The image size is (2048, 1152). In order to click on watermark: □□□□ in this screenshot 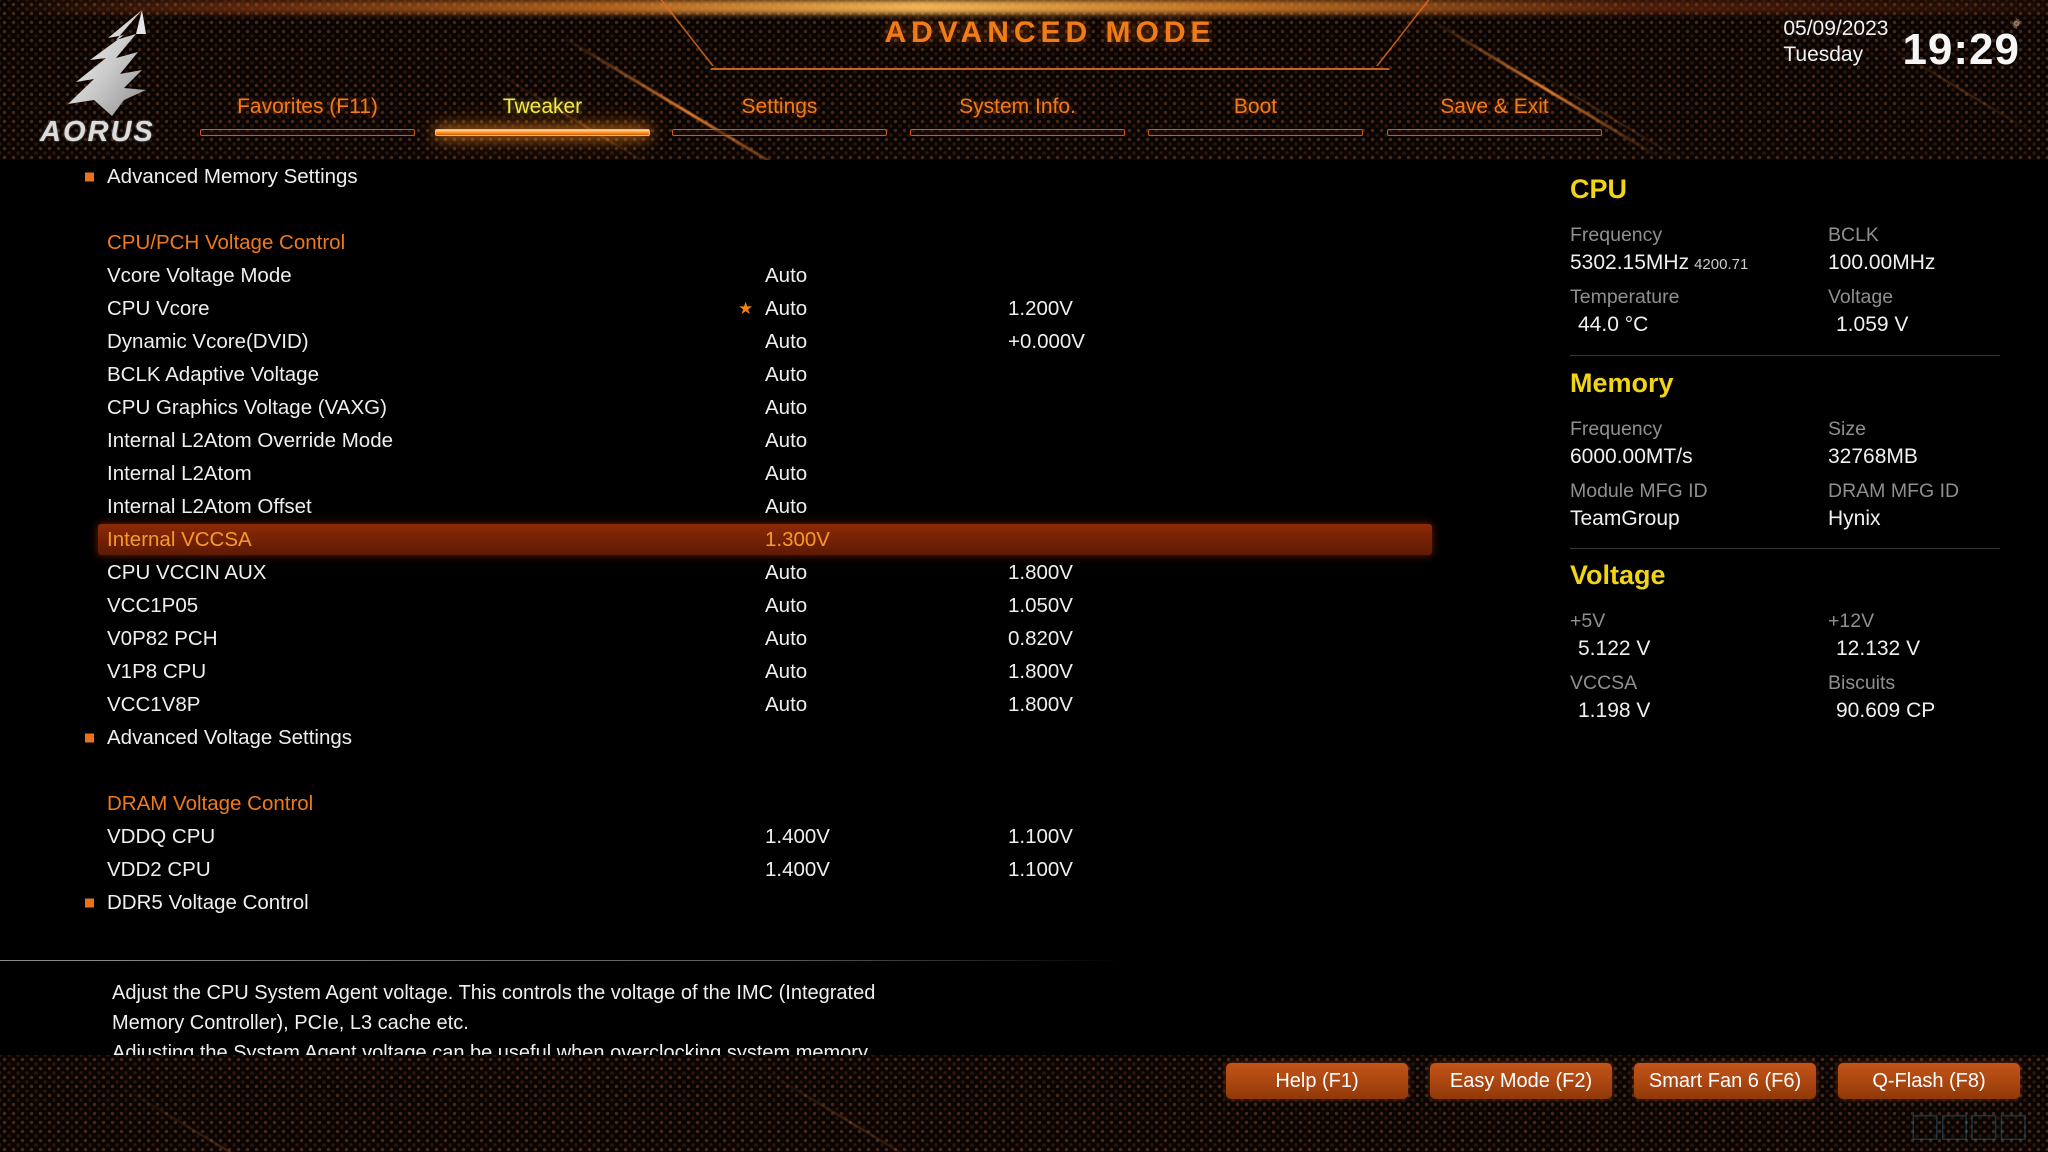, I will do `click(1971, 1125)`.